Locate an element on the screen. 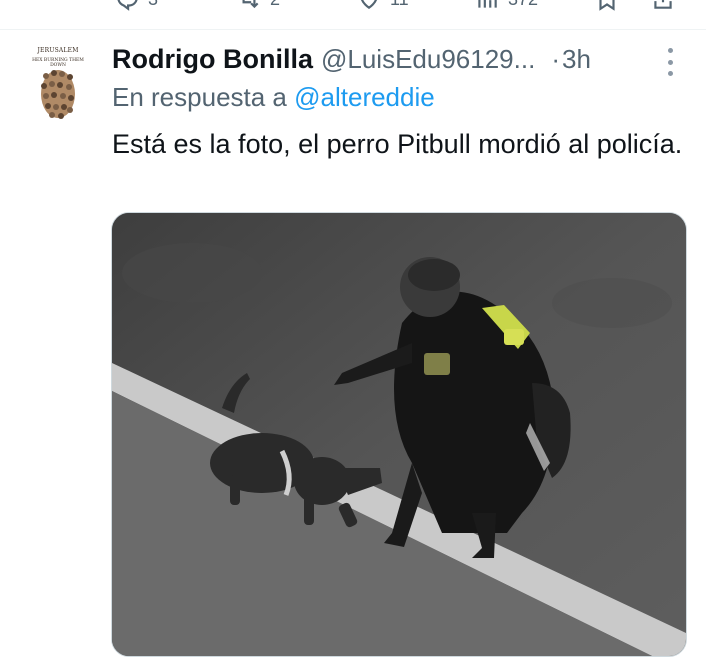  views-icon is located at coordinates (487, 4).